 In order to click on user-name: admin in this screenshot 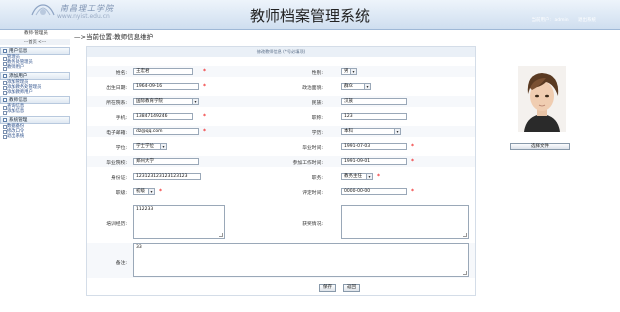, I will do `click(561, 20)`.